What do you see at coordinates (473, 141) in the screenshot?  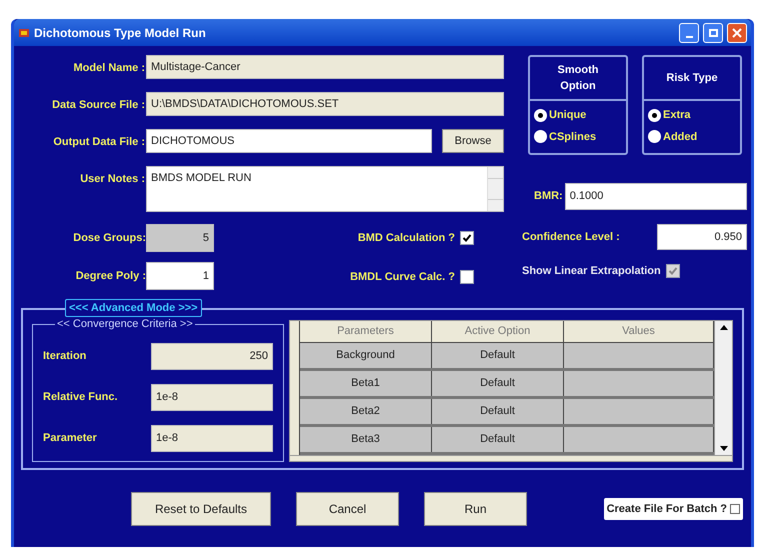 I see `browse-button: Browse` at bounding box center [473, 141].